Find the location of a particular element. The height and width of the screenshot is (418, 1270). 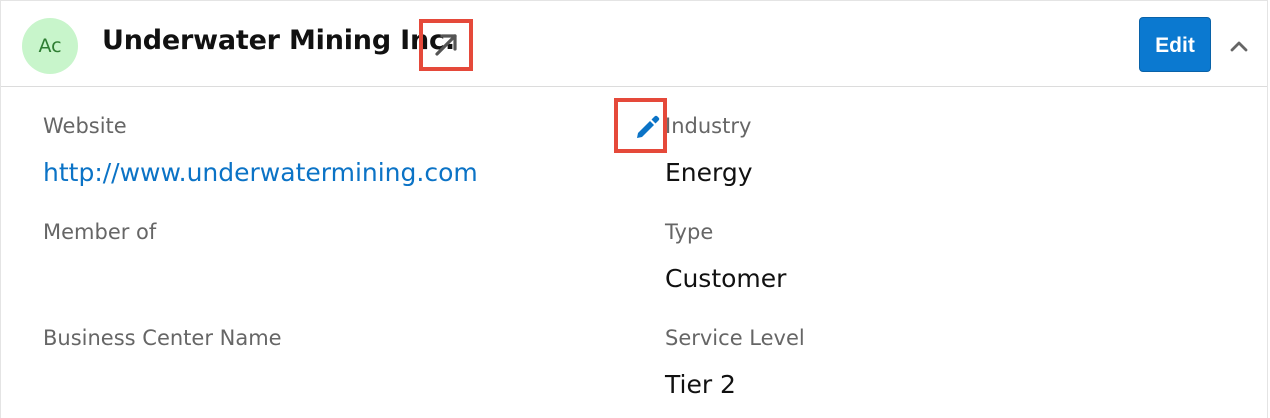

avatar: Ac is located at coordinates (50, 46).